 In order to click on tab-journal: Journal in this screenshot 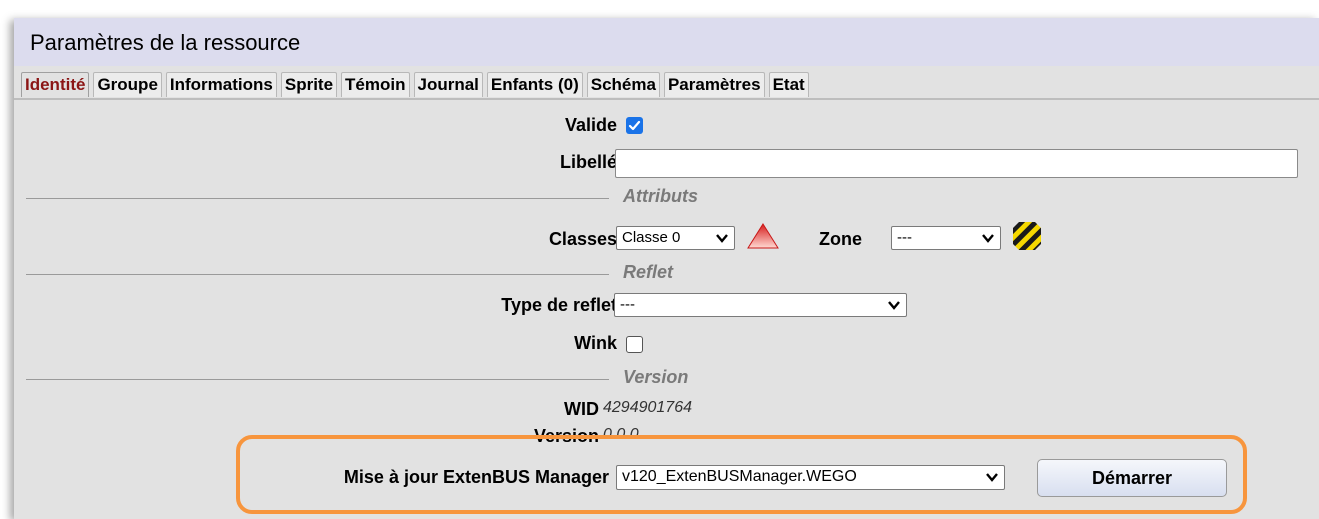, I will do `click(448, 84)`.